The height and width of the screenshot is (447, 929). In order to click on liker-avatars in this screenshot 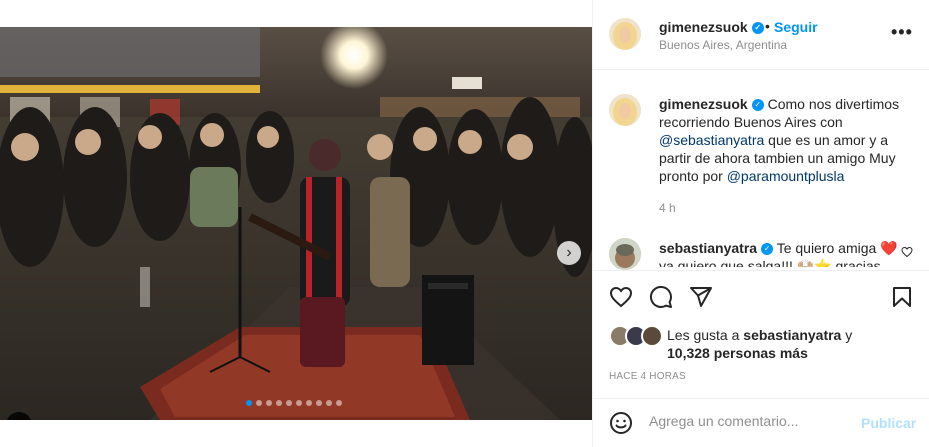, I will do `click(636, 336)`.